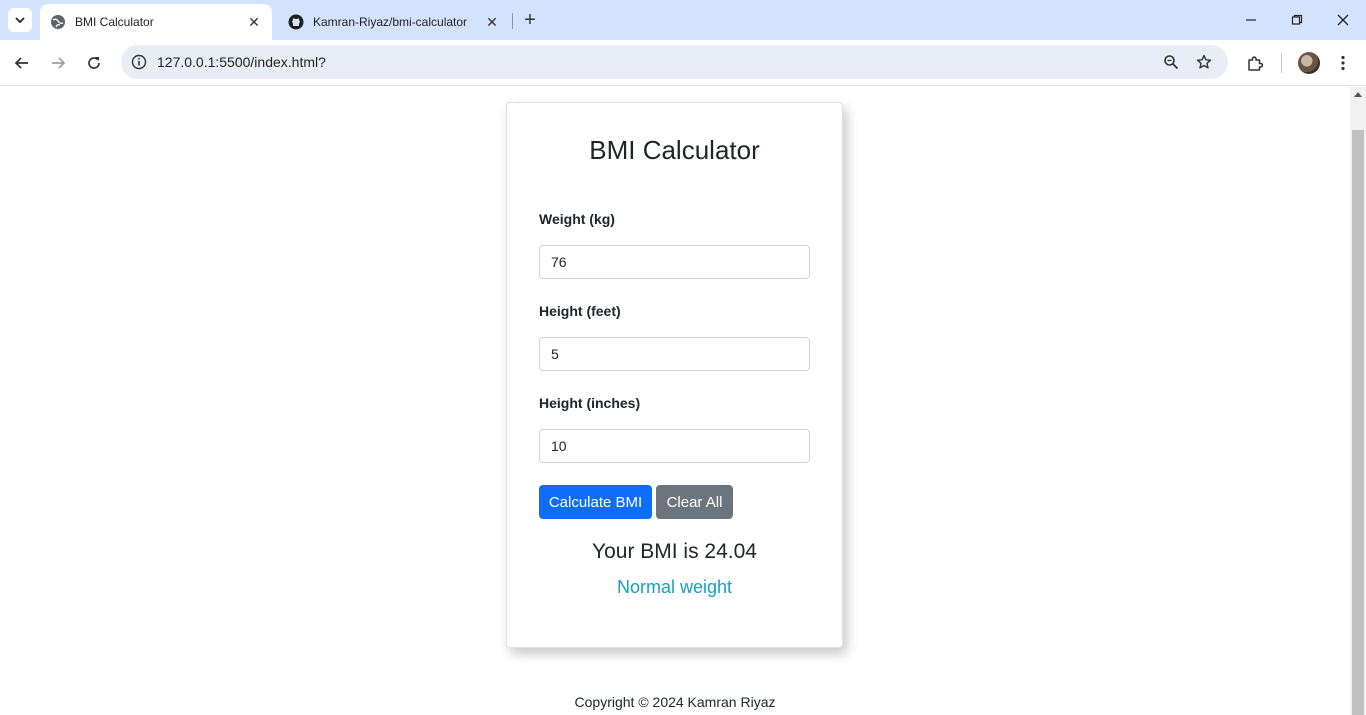  I want to click on reload-icon, so click(94, 63).